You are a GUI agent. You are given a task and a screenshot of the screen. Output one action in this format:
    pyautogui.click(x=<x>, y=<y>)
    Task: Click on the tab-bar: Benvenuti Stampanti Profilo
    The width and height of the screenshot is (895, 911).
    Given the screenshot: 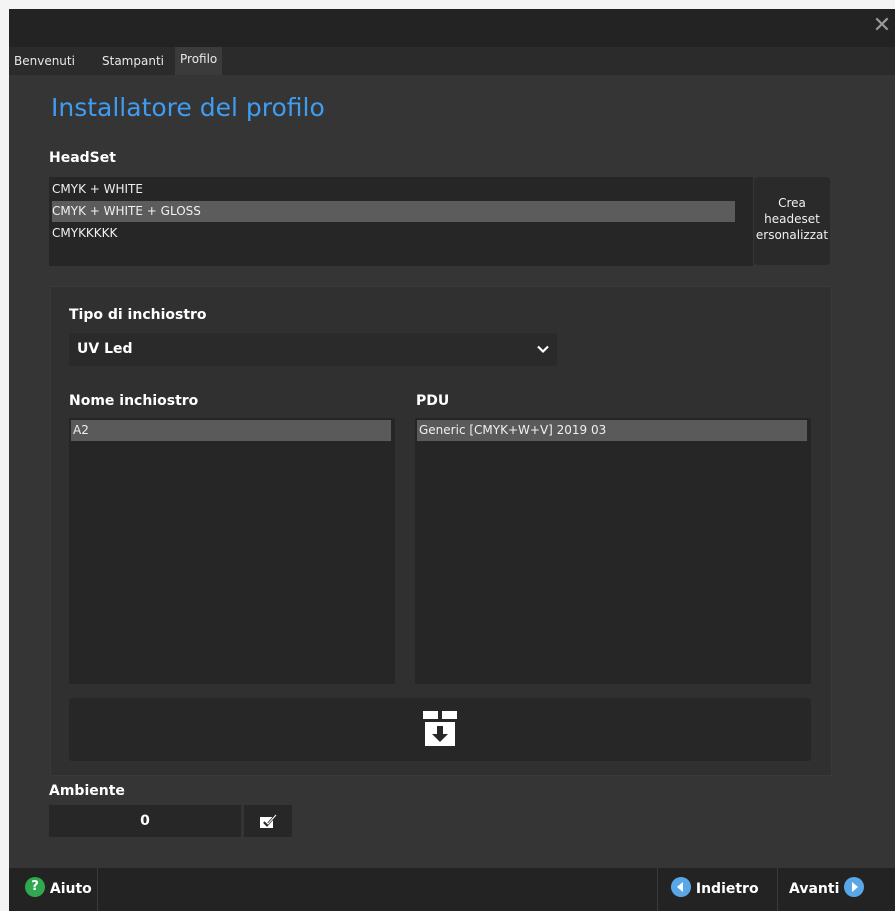 What is the action you would take?
    pyautogui.click(x=452, y=61)
    